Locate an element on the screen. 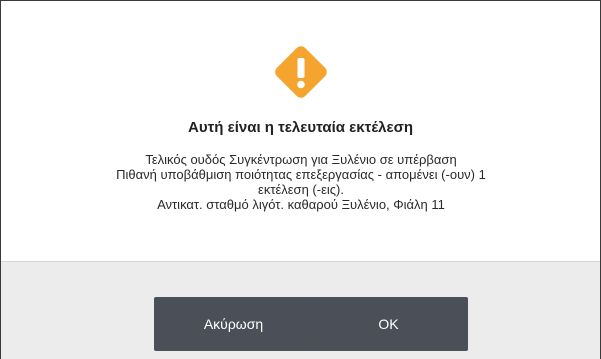 The height and width of the screenshot is (359, 601). cancel-button: Ακύρωση is located at coordinates (233, 324).